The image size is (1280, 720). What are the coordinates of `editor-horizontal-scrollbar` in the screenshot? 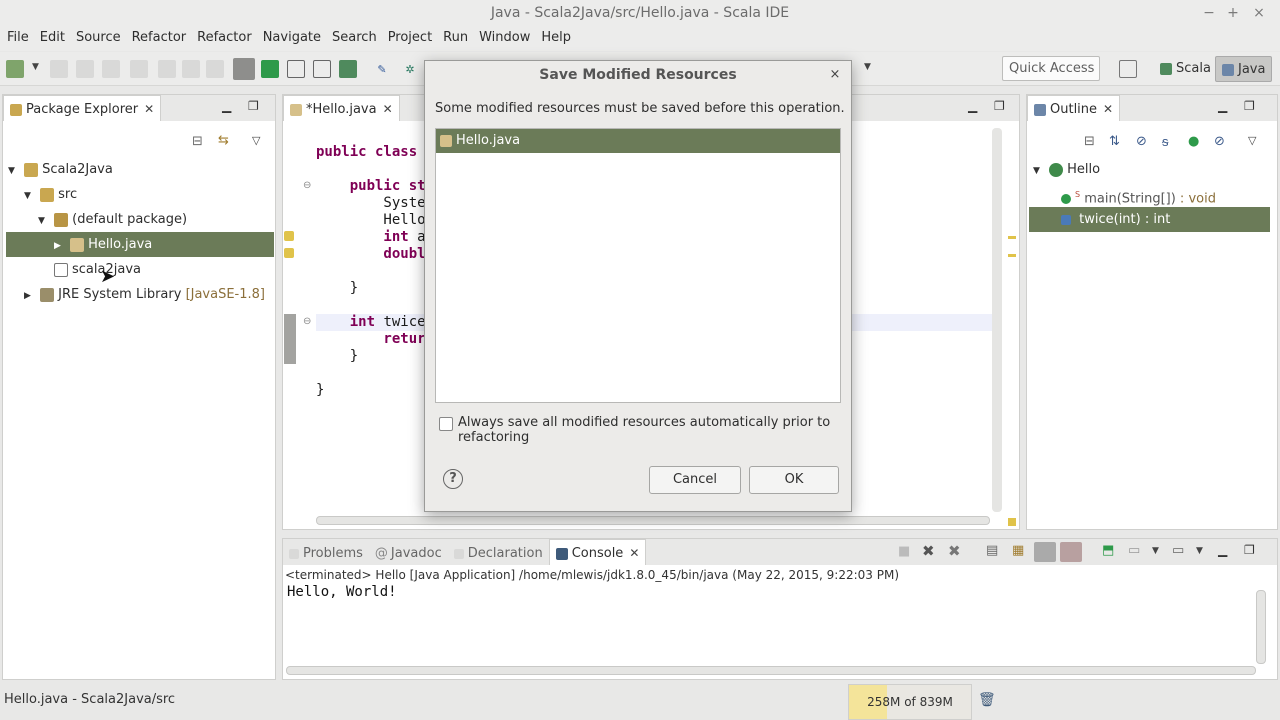 It's located at (653, 520).